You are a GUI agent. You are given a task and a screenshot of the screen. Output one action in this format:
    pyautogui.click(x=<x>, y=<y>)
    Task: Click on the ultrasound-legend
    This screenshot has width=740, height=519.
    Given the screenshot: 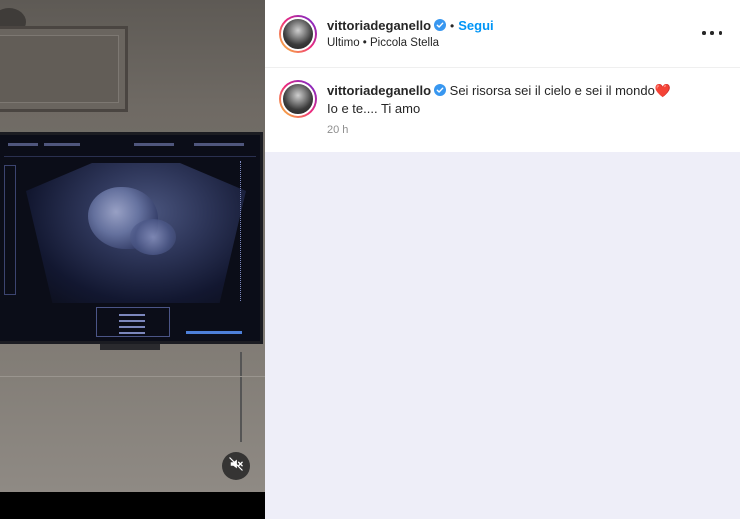 What is the action you would take?
    pyautogui.click(x=133, y=322)
    